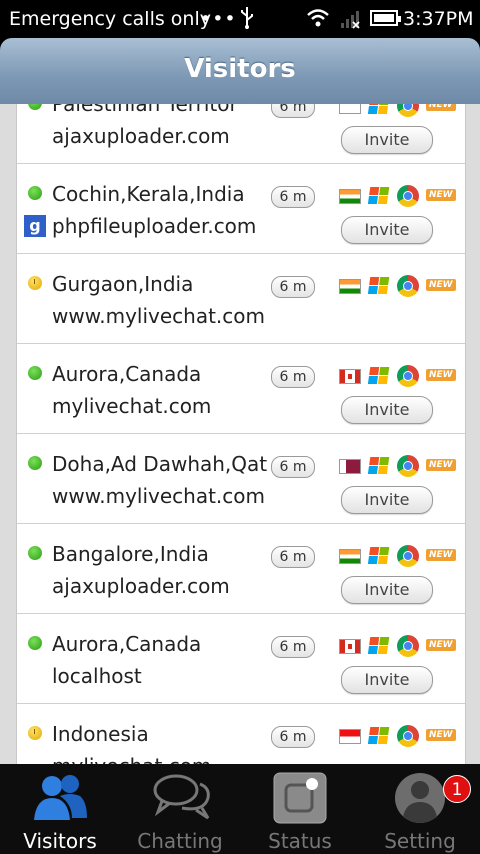 The image size is (480, 854). I want to click on tab-status: Status, so click(300, 809).